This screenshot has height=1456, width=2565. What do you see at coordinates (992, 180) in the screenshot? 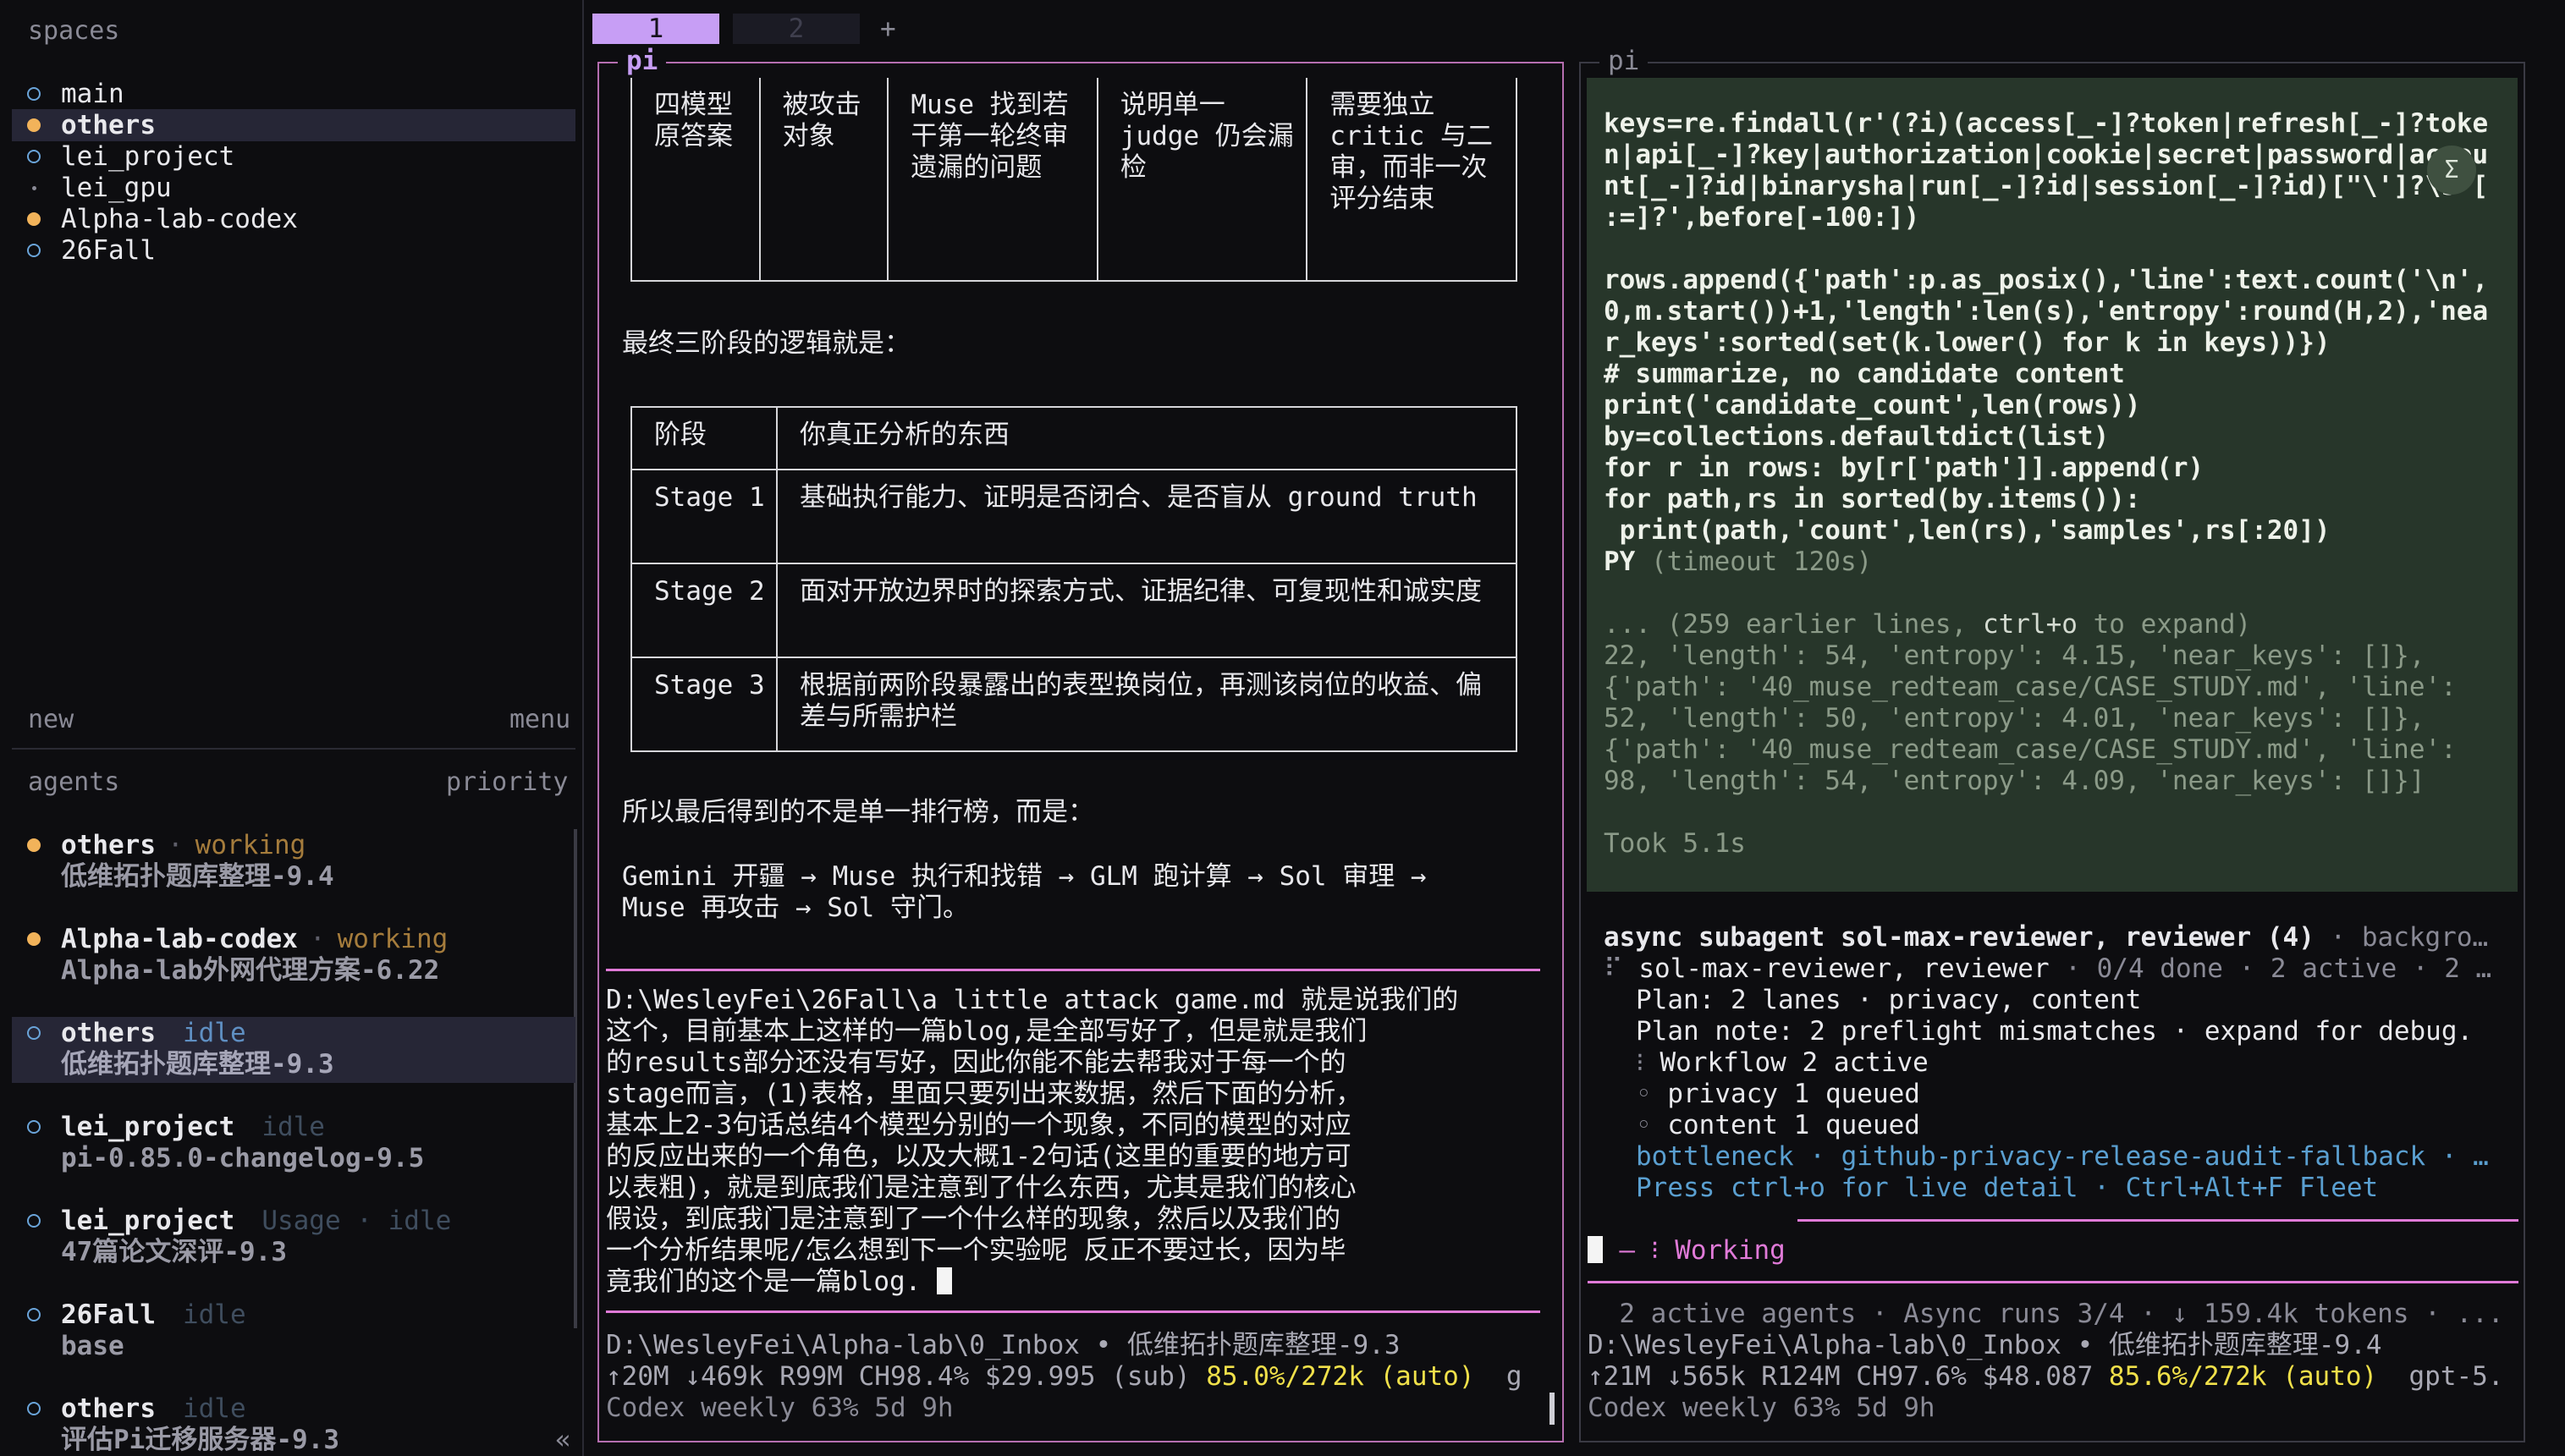
I see `table-cell: Muse 找到若干第一轮终审遗漏的问题` at bounding box center [992, 180].